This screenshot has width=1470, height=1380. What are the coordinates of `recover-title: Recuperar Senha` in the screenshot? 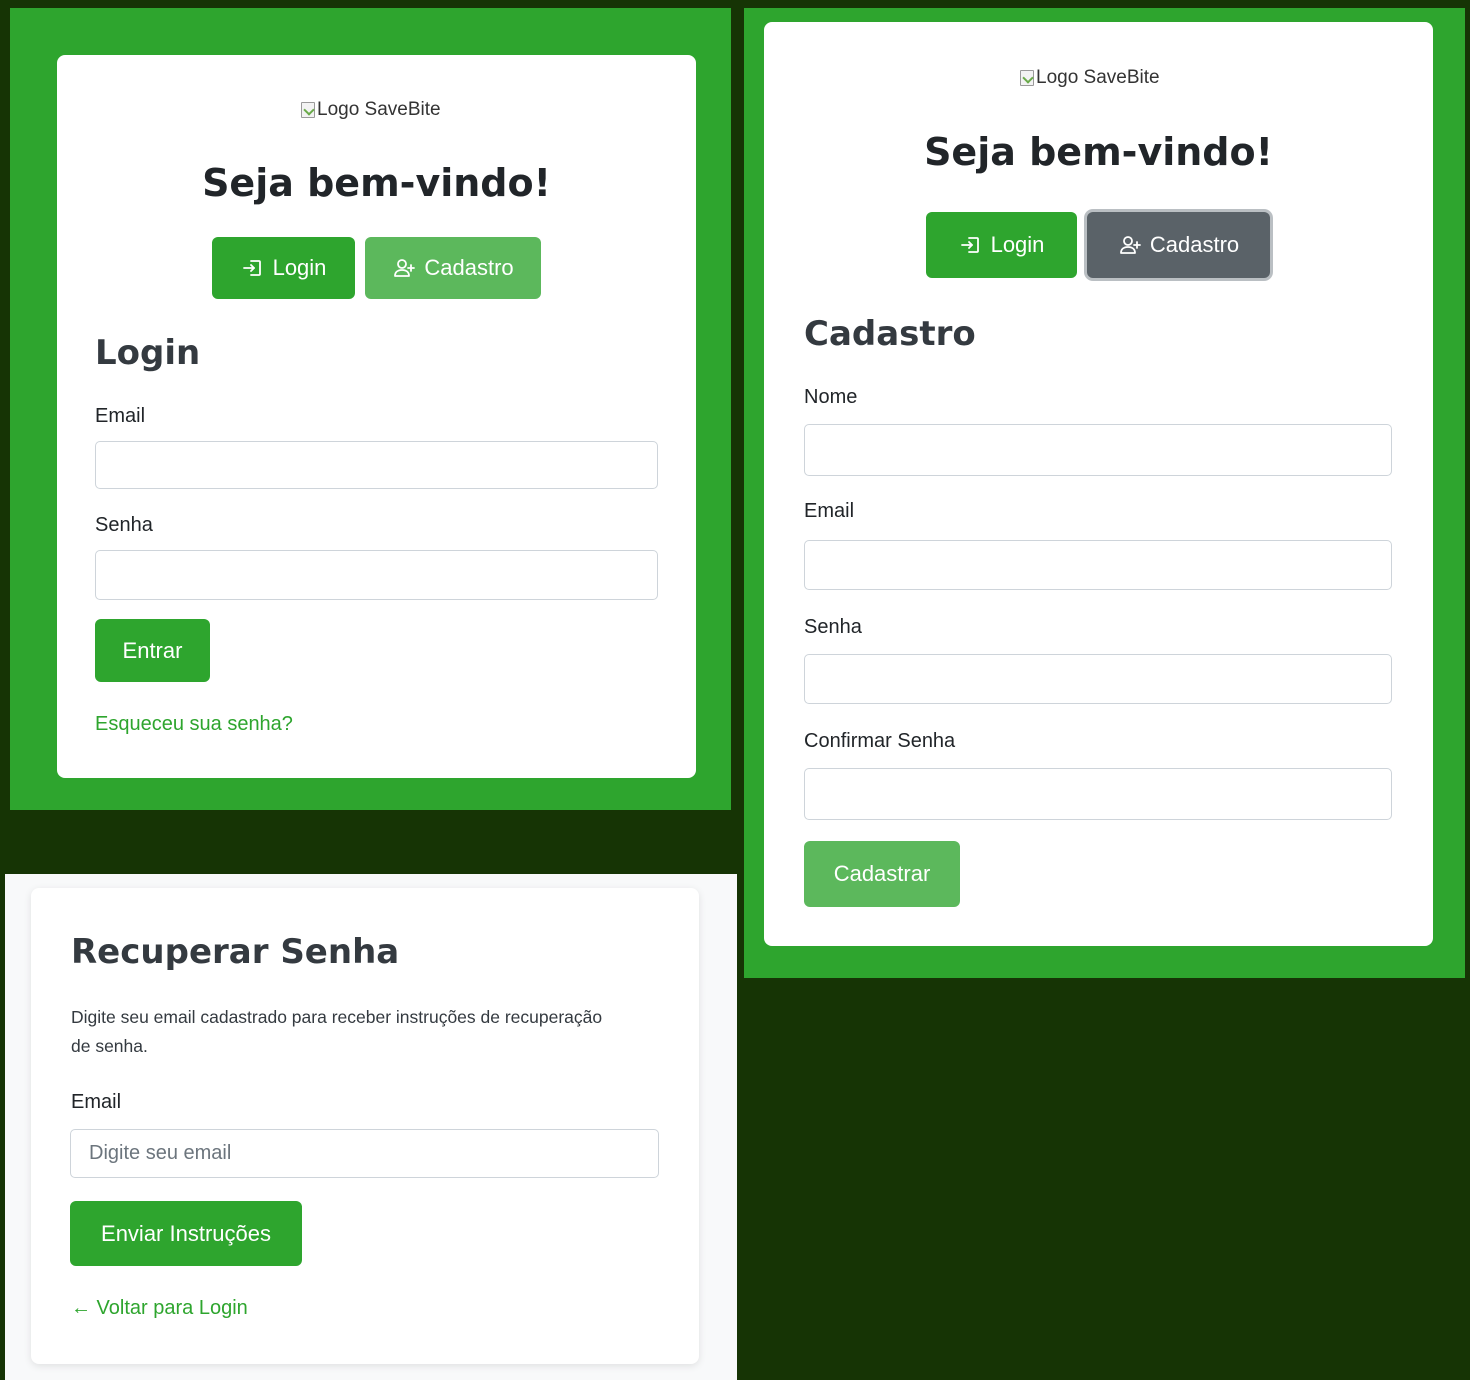 It's located at (235, 952).